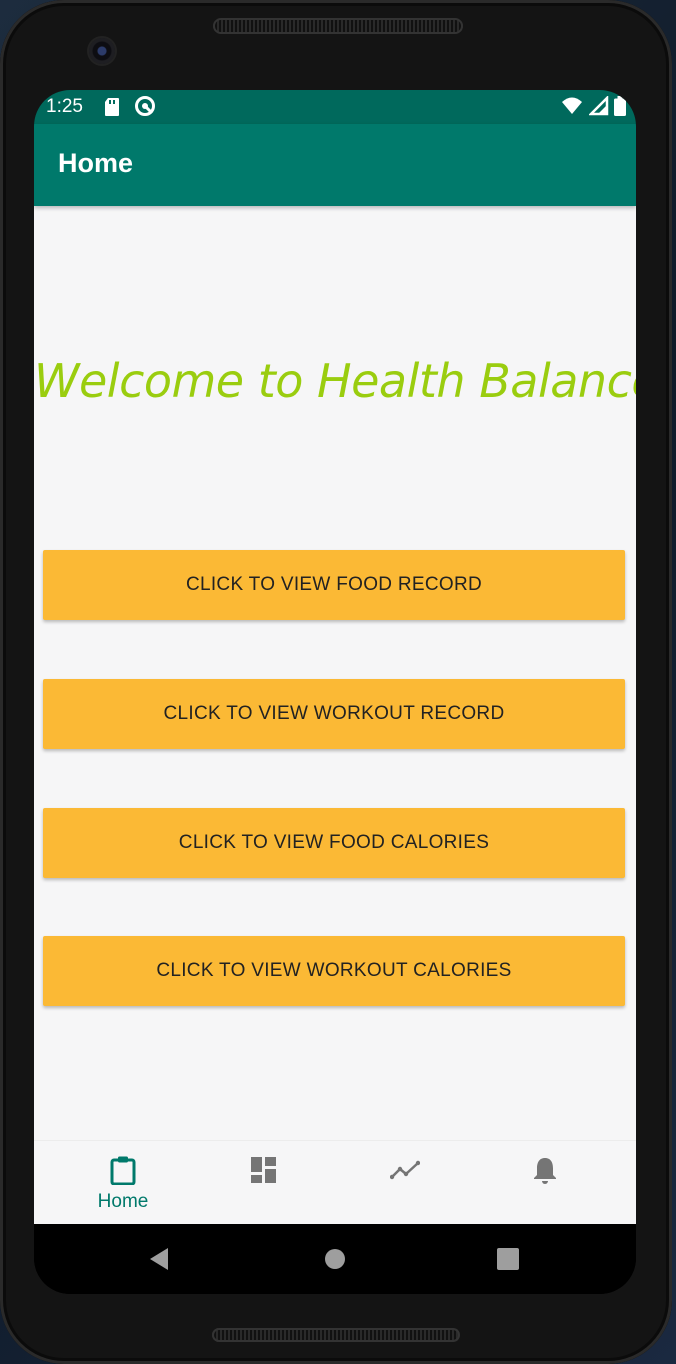 Image resolution: width=676 pixels, height=1364 pixels. I want to click on view-workout-record-button: CLICK TO VIEW WORKOUT RECORD, so click(334, 714).